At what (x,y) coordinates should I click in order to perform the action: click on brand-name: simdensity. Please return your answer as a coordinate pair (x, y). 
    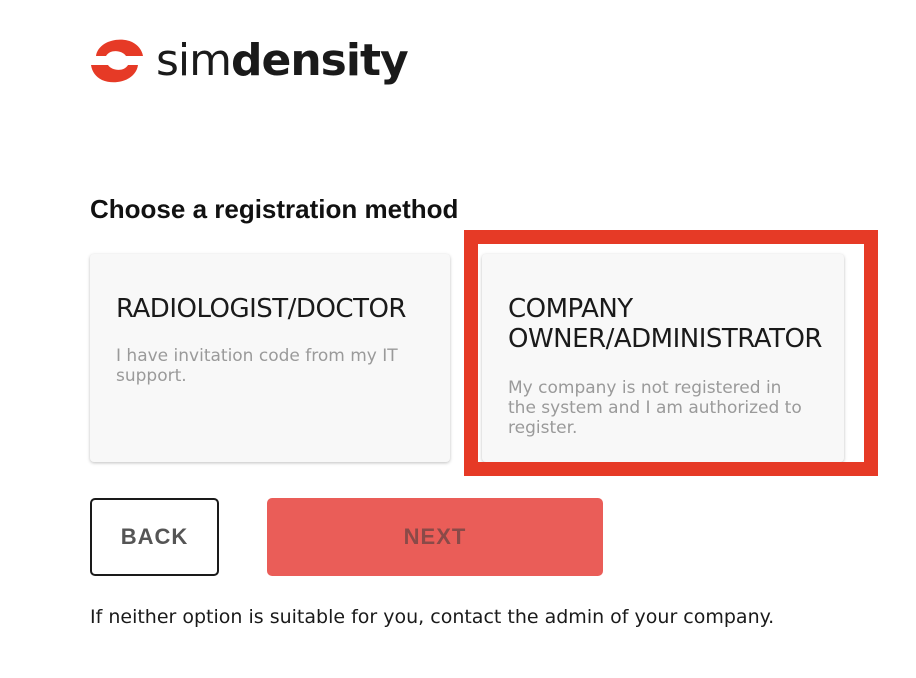
    Looking at the image, I should click on (282, 61).